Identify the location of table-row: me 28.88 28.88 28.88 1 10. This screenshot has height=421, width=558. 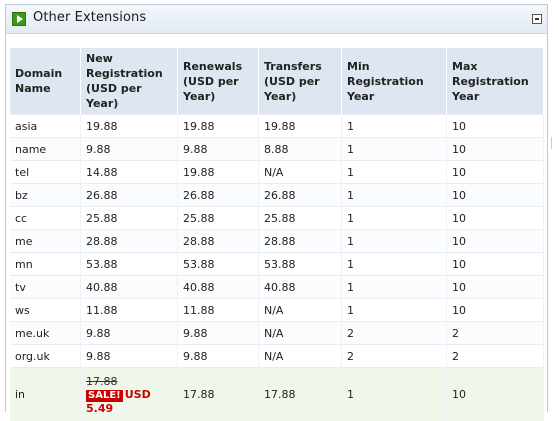
(277, 241).